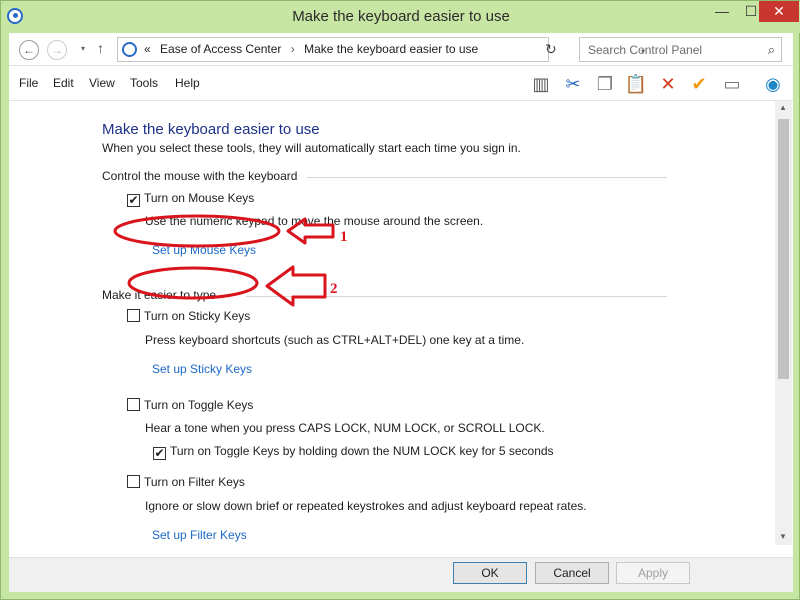  Describe the element at coordinates (391, 49) in the screenshot. I see `breadcrumb-current: Make the keyboard easier to use` at that location.